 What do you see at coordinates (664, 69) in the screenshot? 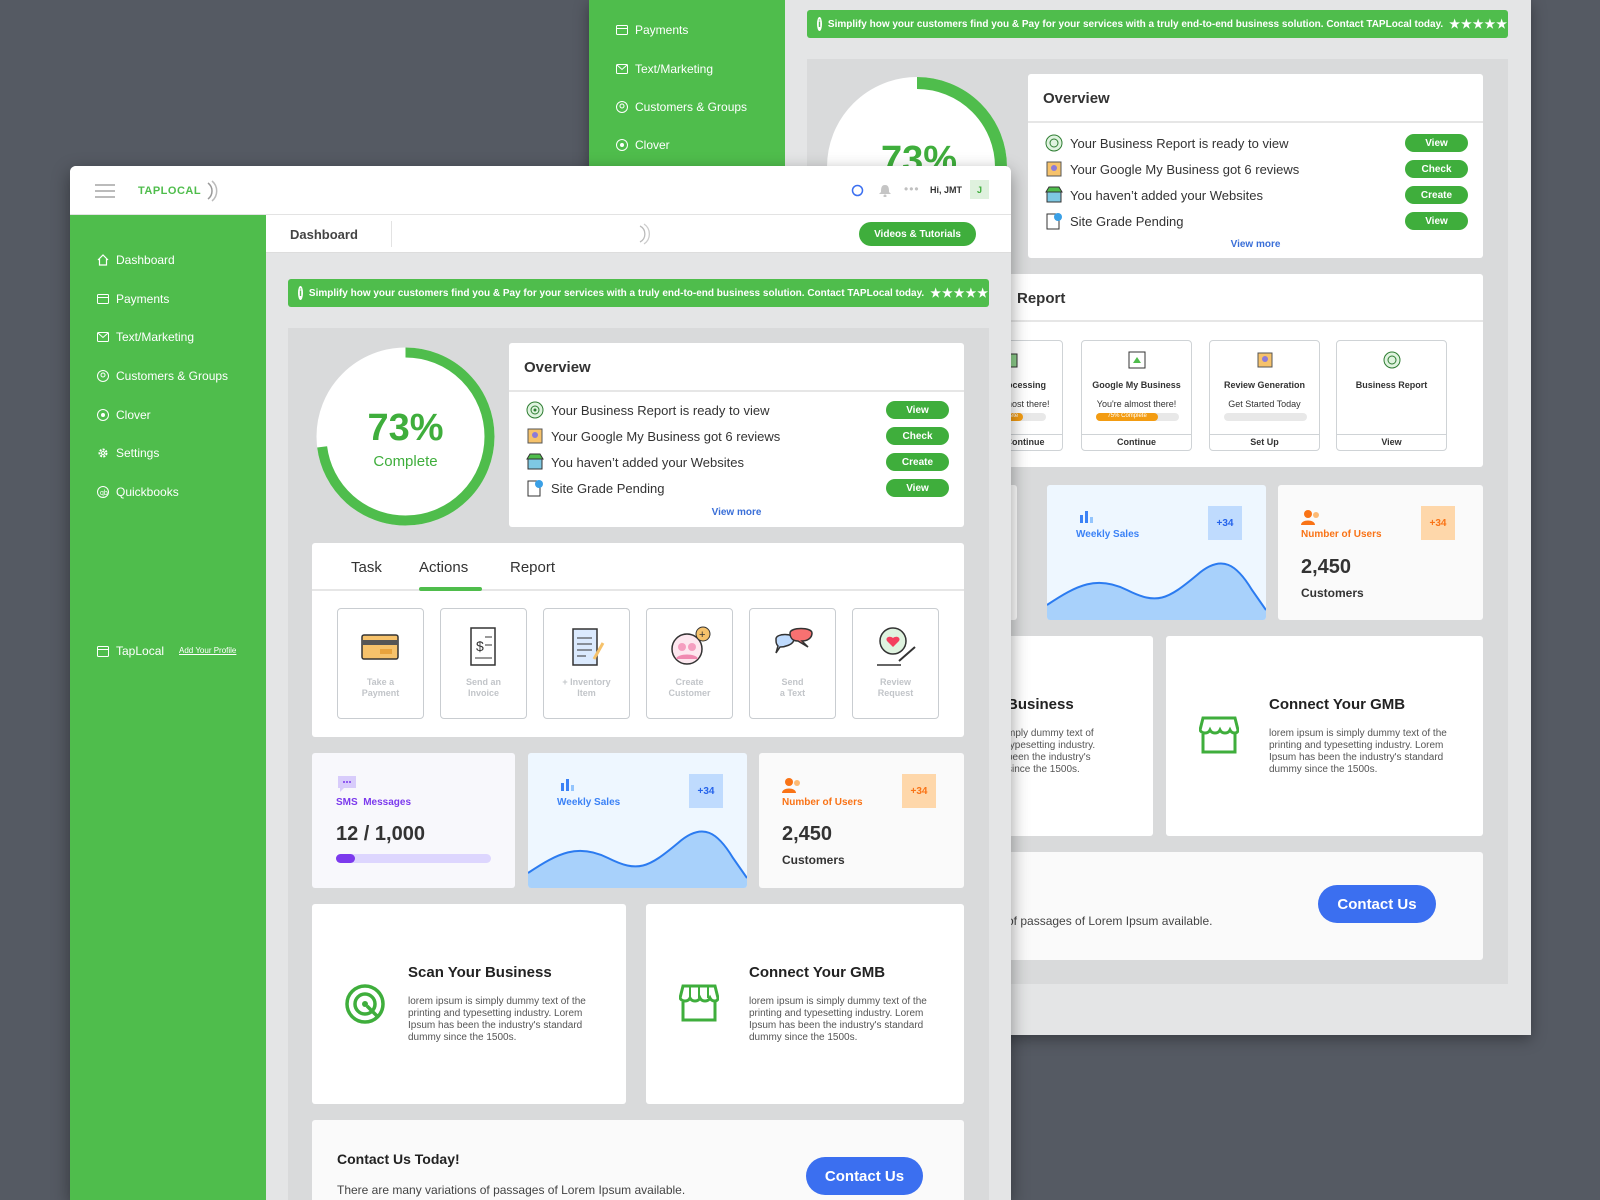
I see `back-sidebar-item-text-marketing: Text/Marketing` at bounding box center [664, 69].